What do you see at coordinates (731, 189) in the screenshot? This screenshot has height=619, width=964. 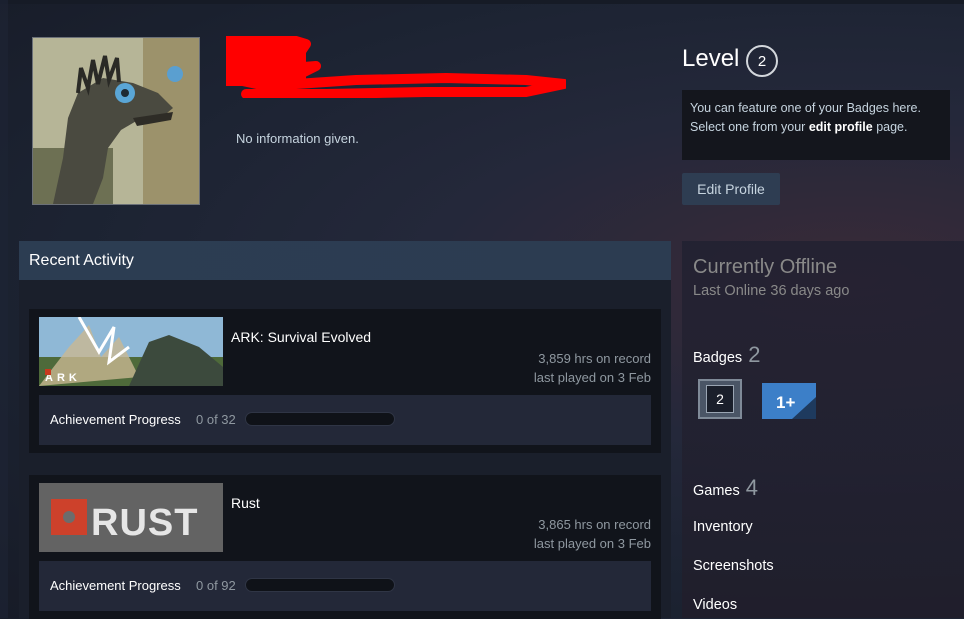 I see `edit-profile-button: Edit Profile` at bounding box center [731, 189].